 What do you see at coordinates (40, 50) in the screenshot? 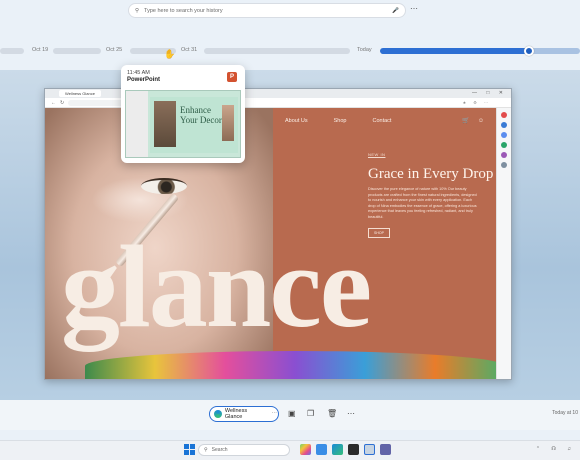
I see `timeline-label-oct19: Oct 19` at bounding box center [40, 50].